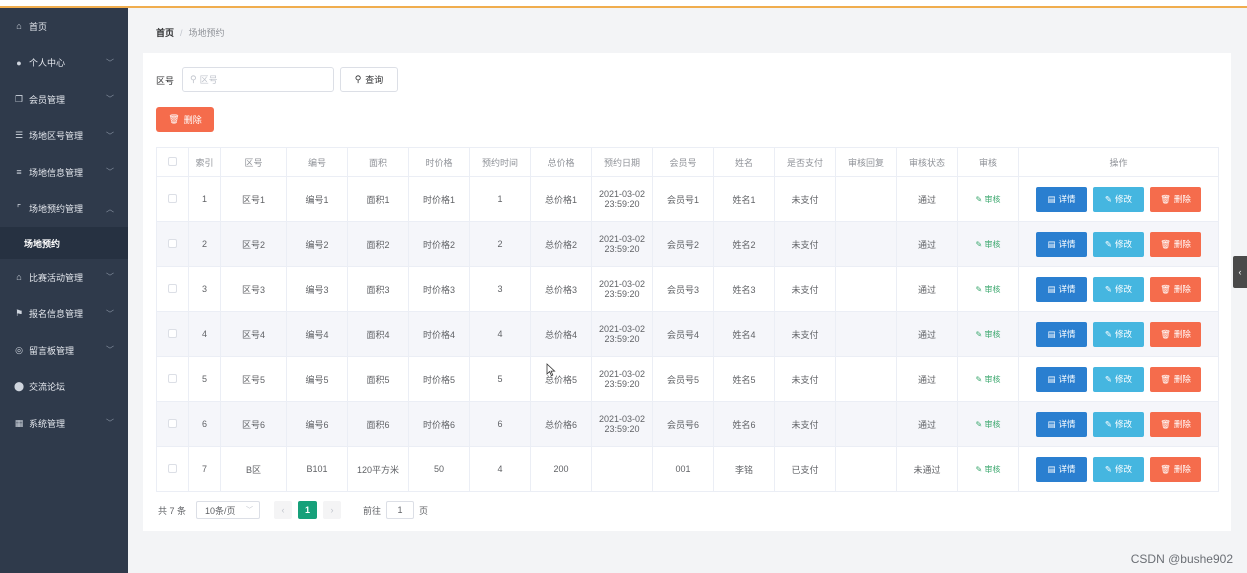 The width and height of the screenshot is (1247, 573). I want to click on query-button: ⚲ 查询, so click(369, 79).